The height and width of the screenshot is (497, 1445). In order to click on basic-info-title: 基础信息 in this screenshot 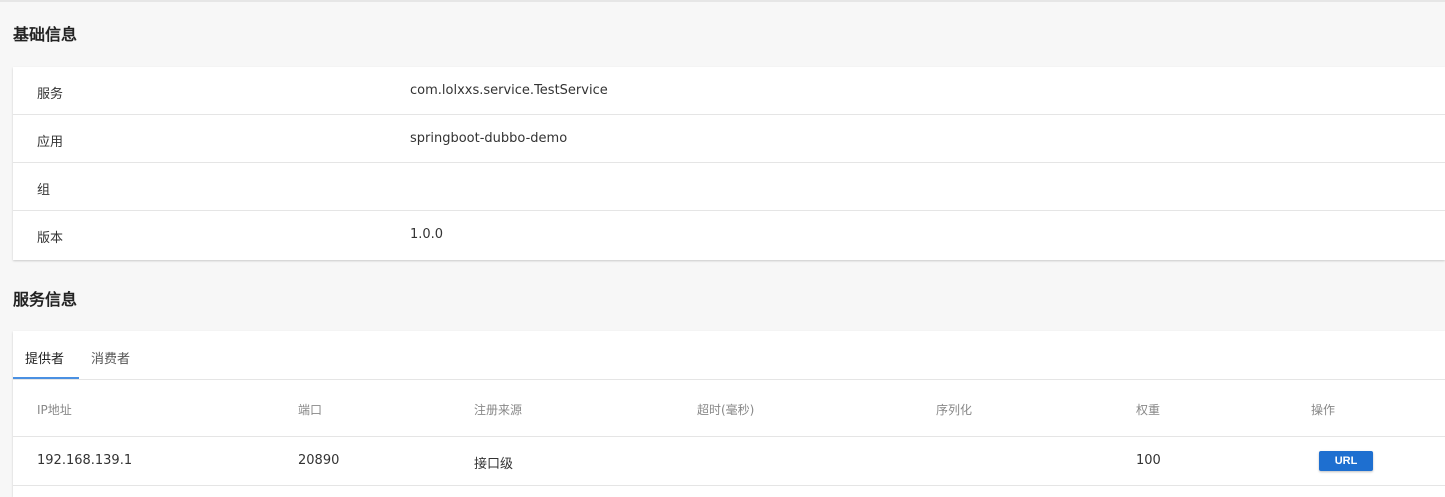, I will do `click(45, 34)`.